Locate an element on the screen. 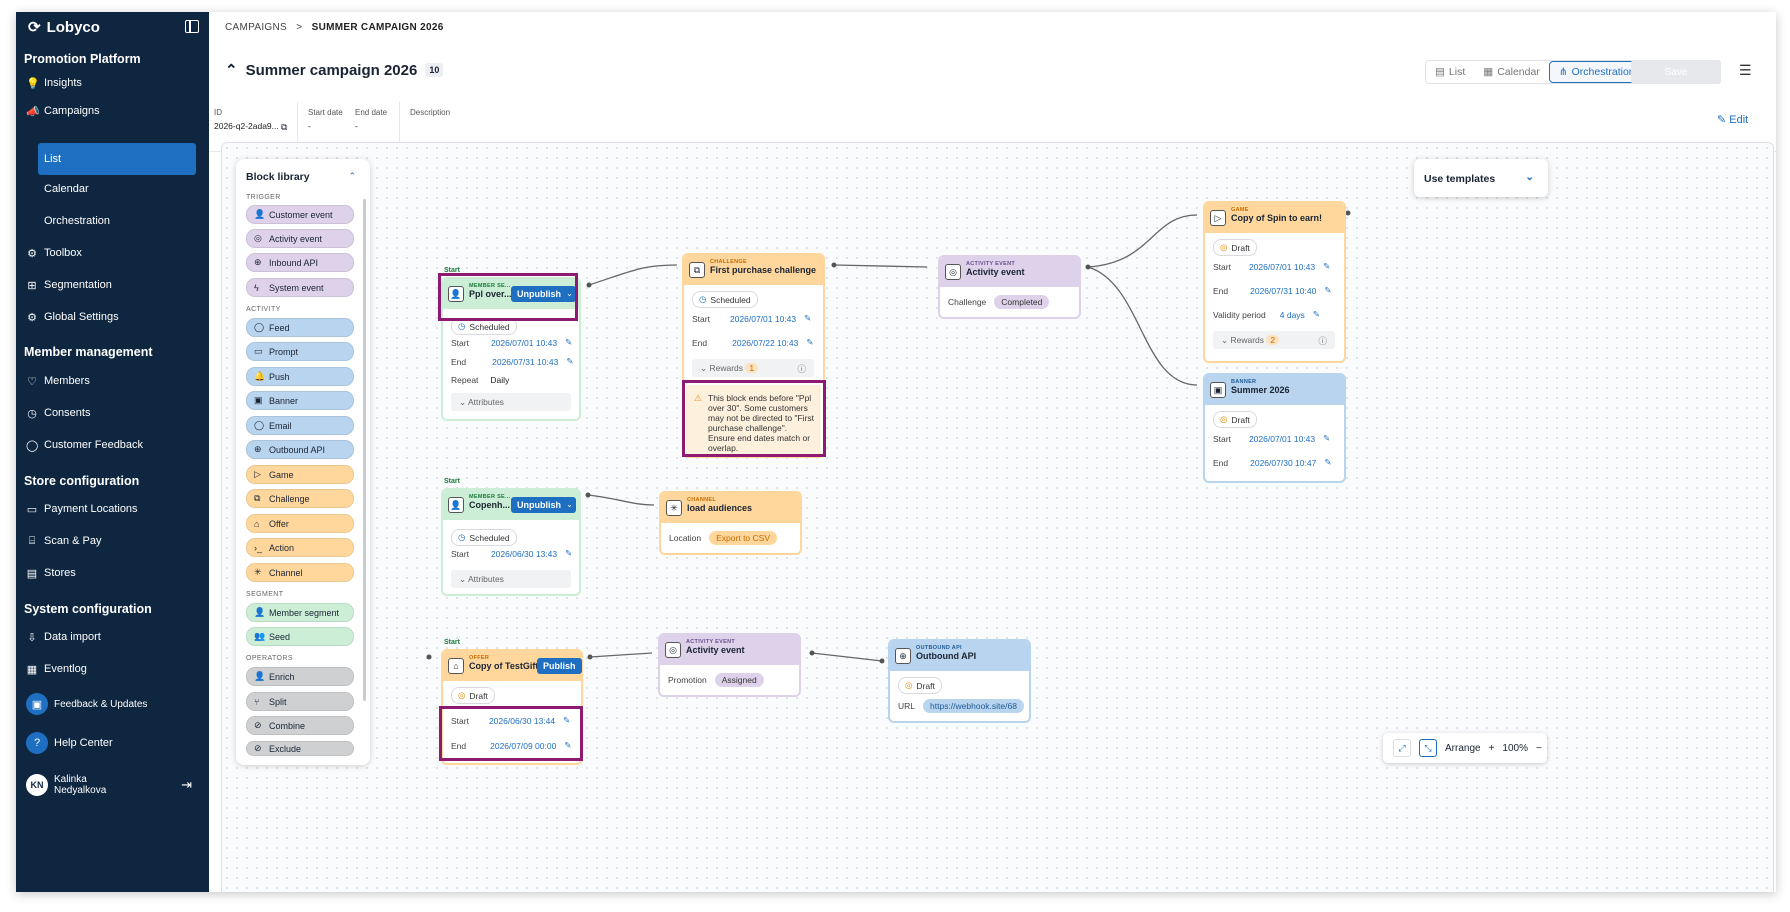 The image size is (1790, 912). sidebar-item-list: List is located at coordinates (117, 159).